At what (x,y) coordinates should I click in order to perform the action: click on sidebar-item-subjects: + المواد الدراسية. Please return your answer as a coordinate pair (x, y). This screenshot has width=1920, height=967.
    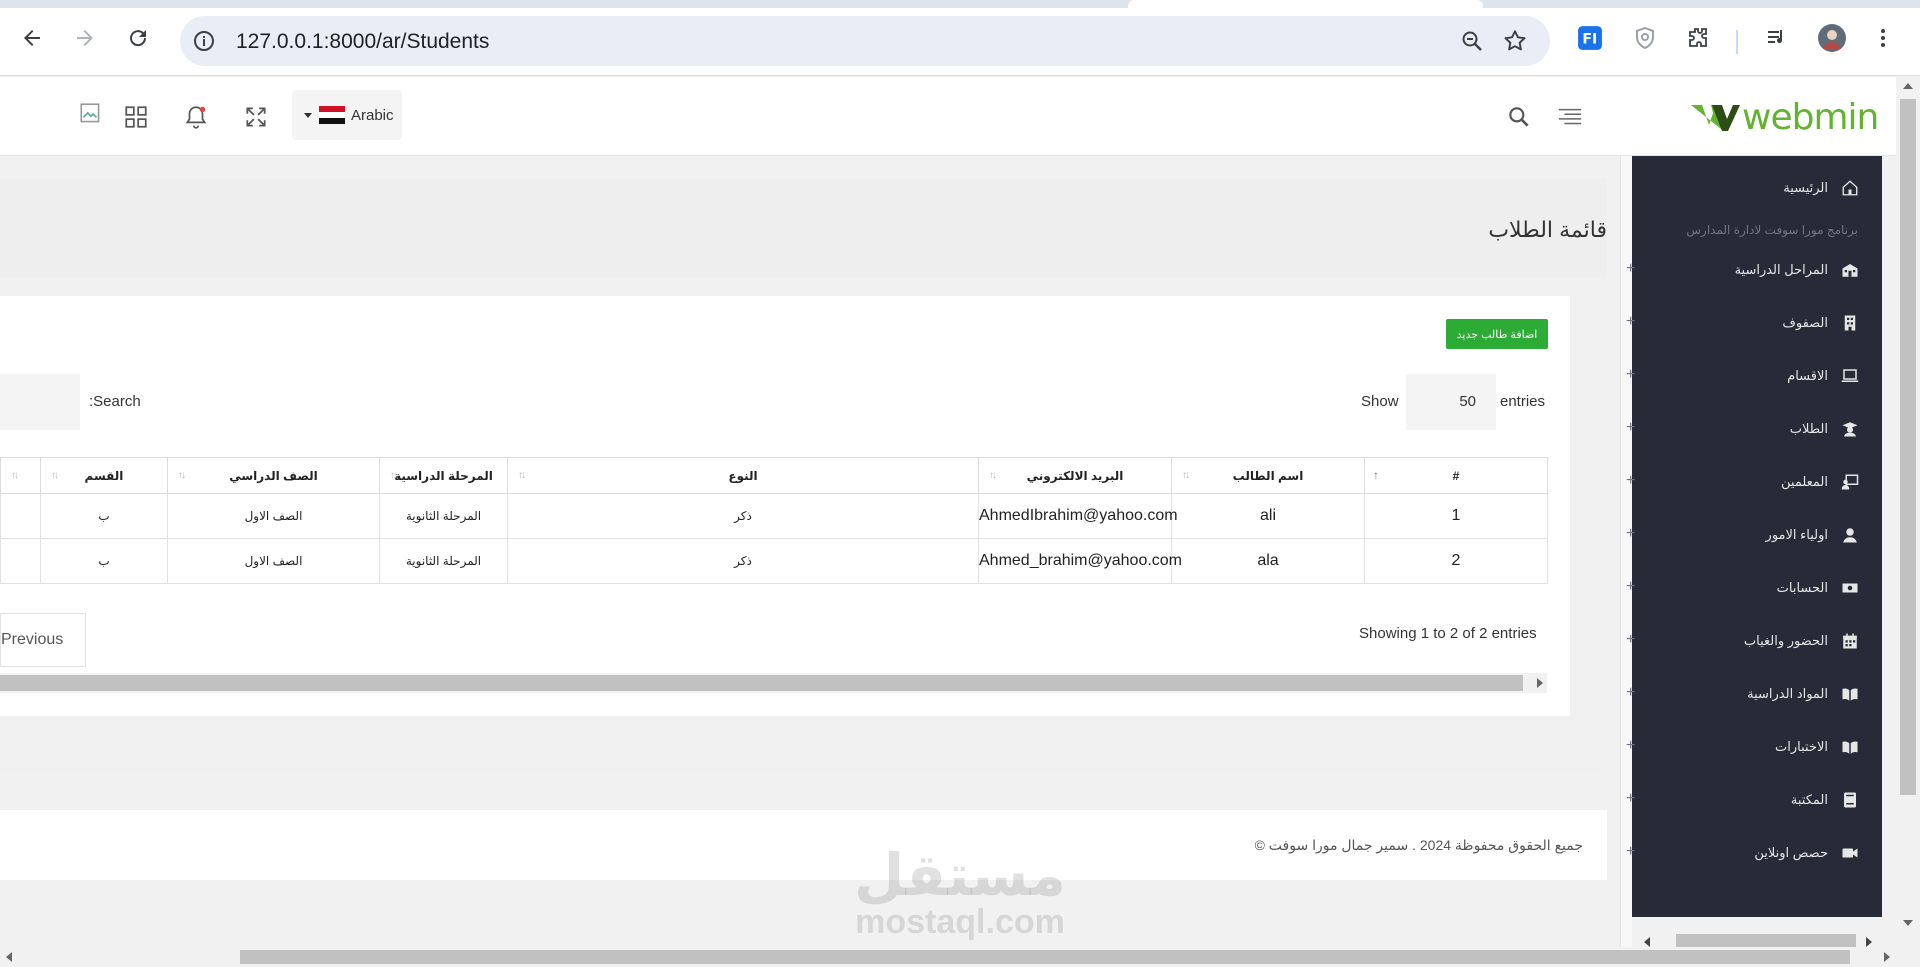
    Looking at the image, I should click on (1754, 694).